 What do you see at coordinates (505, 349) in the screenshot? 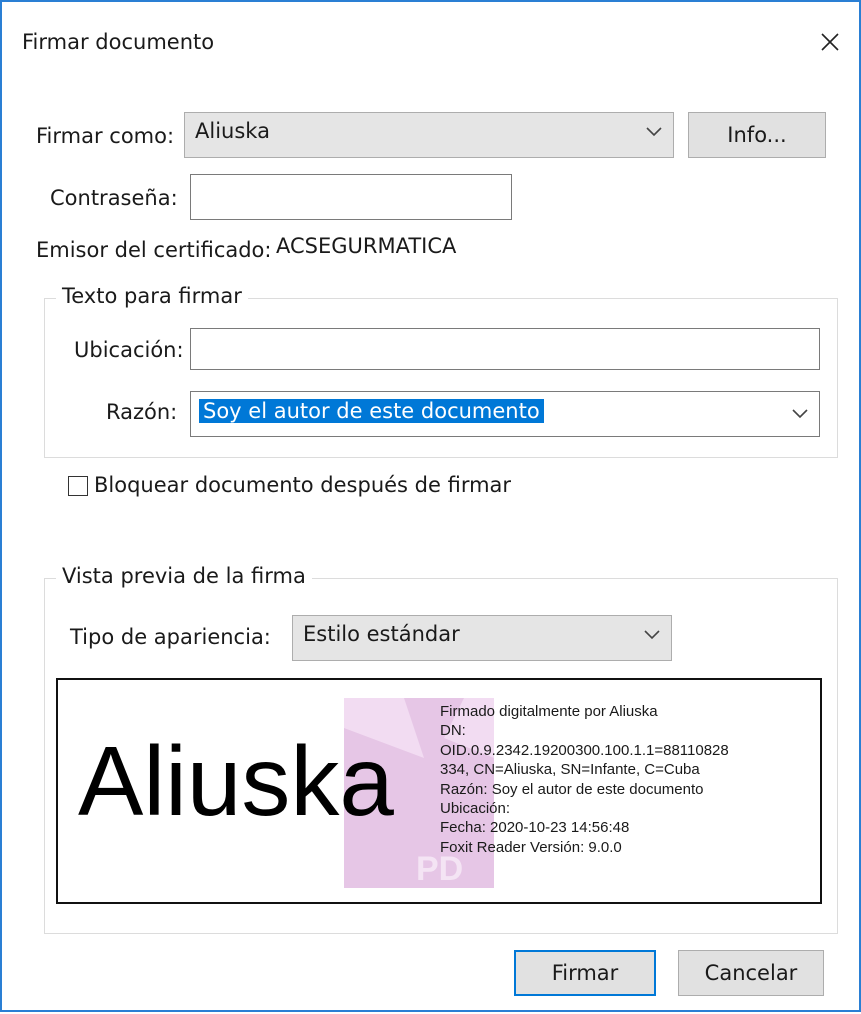
I see `location-input` at bounding box center [505, 349].